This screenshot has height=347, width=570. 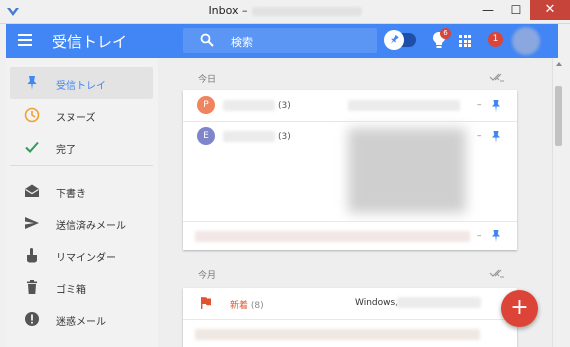 I want to click on sidebar-item-inbox: 受信トレイ, so click(x=81, y=83).